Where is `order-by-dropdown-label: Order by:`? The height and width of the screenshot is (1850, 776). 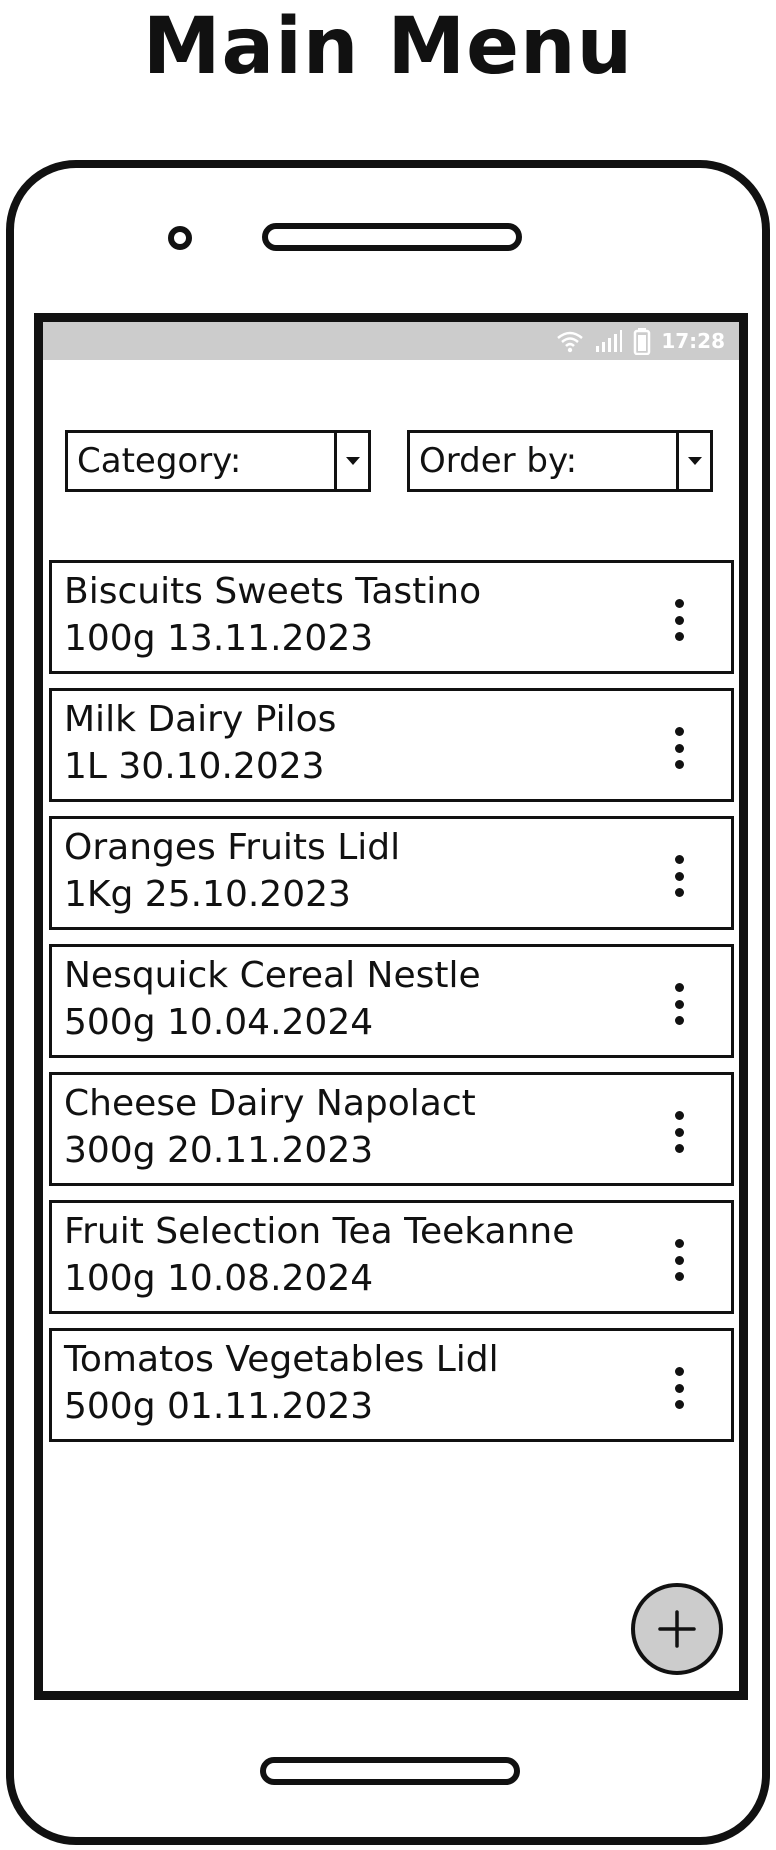
order-by-dropdown-label: Order by: is located at coordinates (498, 461).